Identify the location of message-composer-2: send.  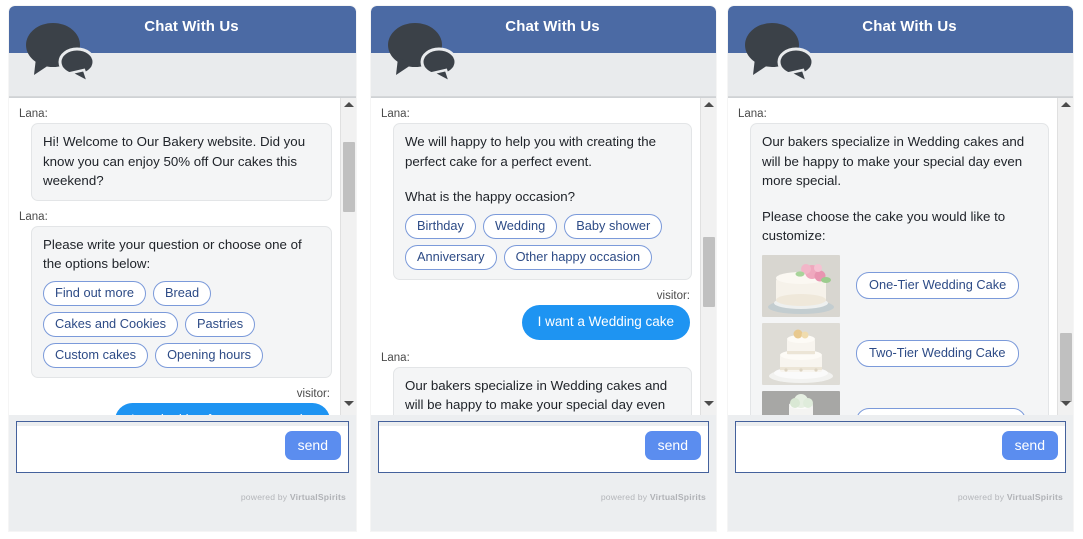
(543, 447).